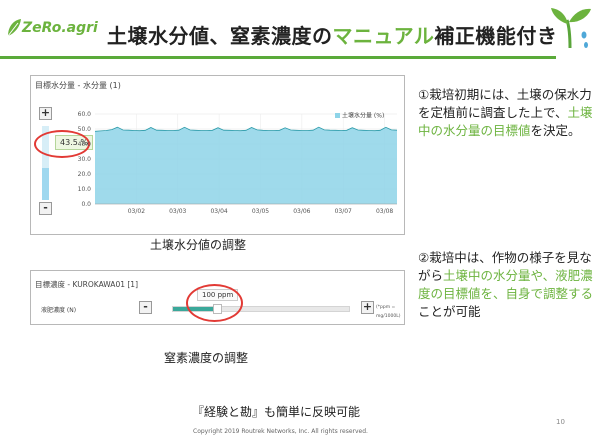  What do you see at coordinates (276, 412) in the screenshot?
I see `footer-note: 『経験と勘』も簡単に反映可能` at bounding box center [276, 412].